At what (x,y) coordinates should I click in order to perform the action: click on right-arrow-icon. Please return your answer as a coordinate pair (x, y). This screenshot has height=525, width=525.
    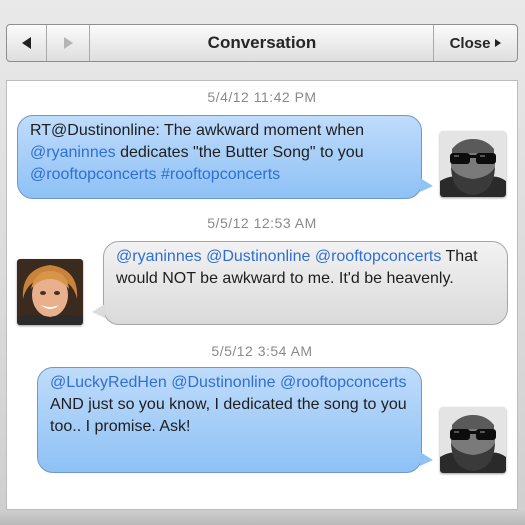
    Looking at the image, I should click on (68, 43).